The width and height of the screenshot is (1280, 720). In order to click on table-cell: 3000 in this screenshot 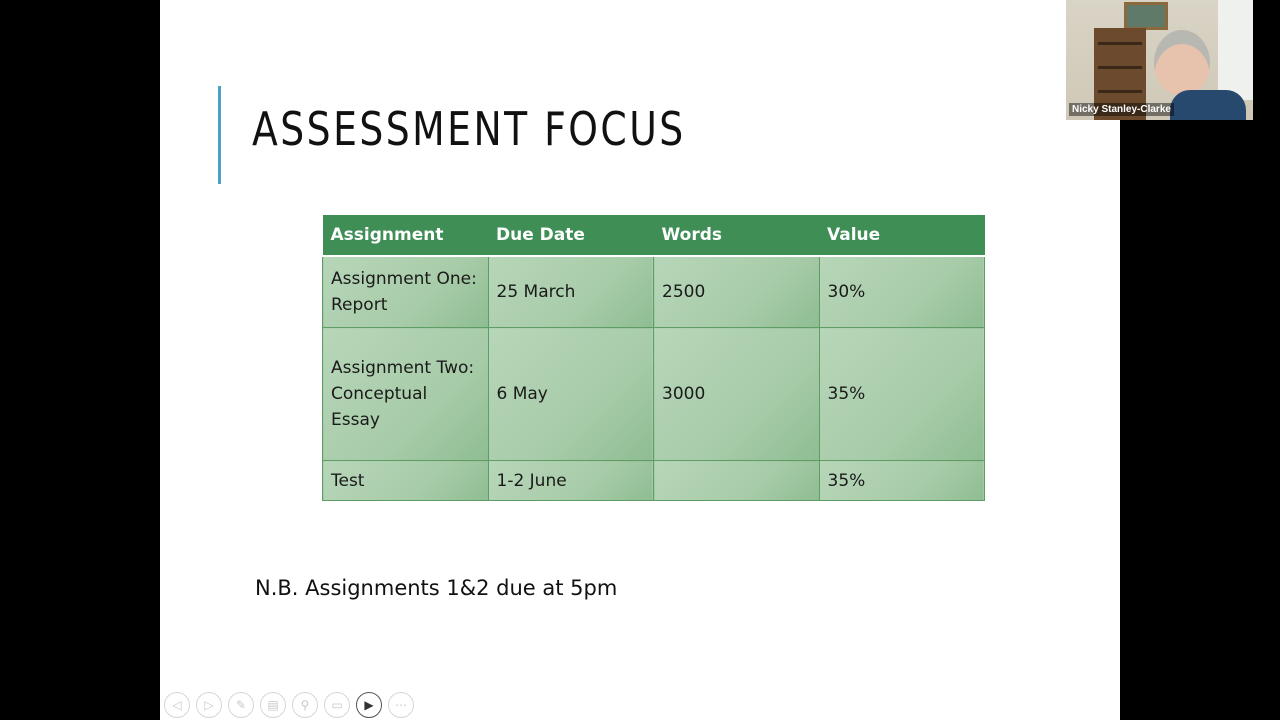, I will do `click(736, 394)`.